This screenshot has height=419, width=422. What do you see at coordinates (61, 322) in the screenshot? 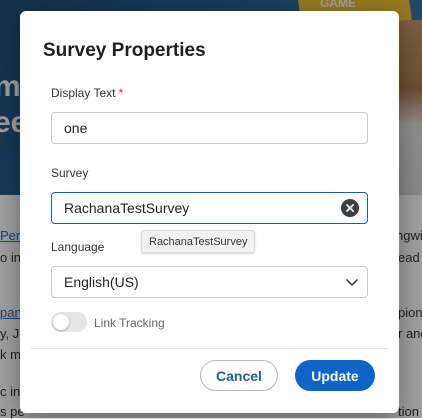
I see `toggle-knob` at bounding box center [61, 322].